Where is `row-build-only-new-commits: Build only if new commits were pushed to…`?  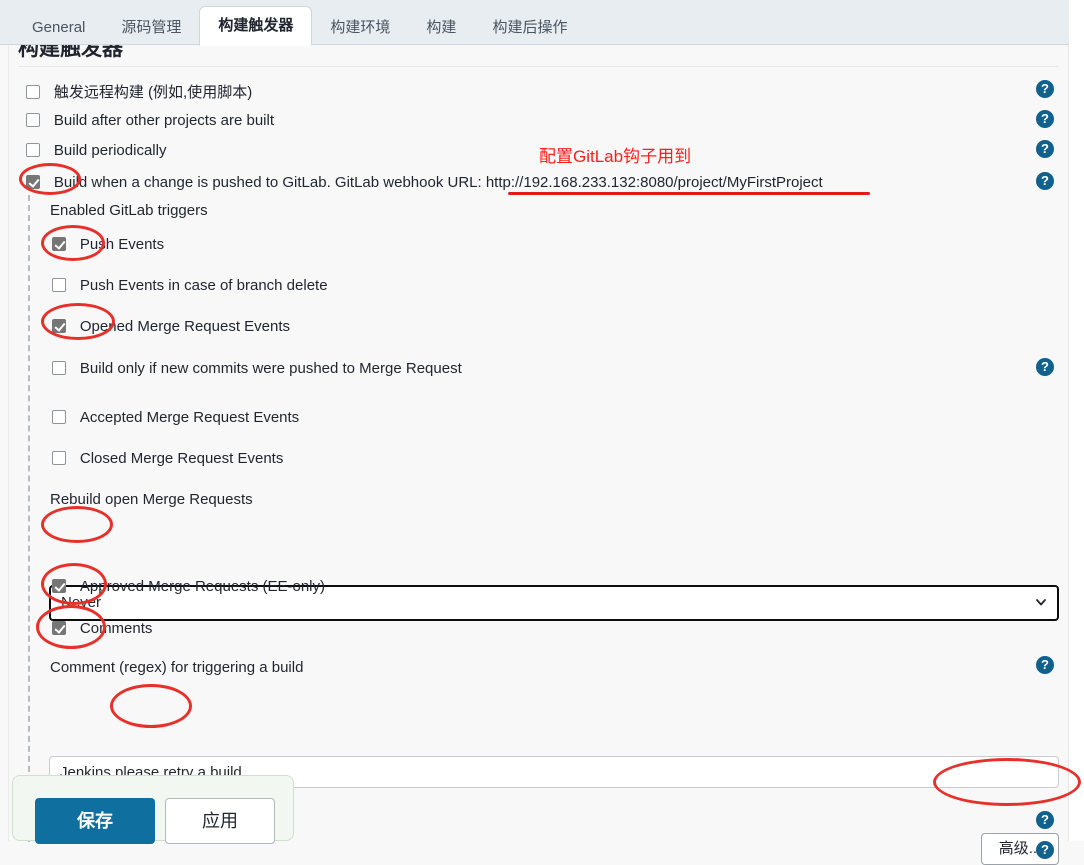 row-build-only-new-commits: Build only if new commits were pushed to… is located at coordinates (568, 370).